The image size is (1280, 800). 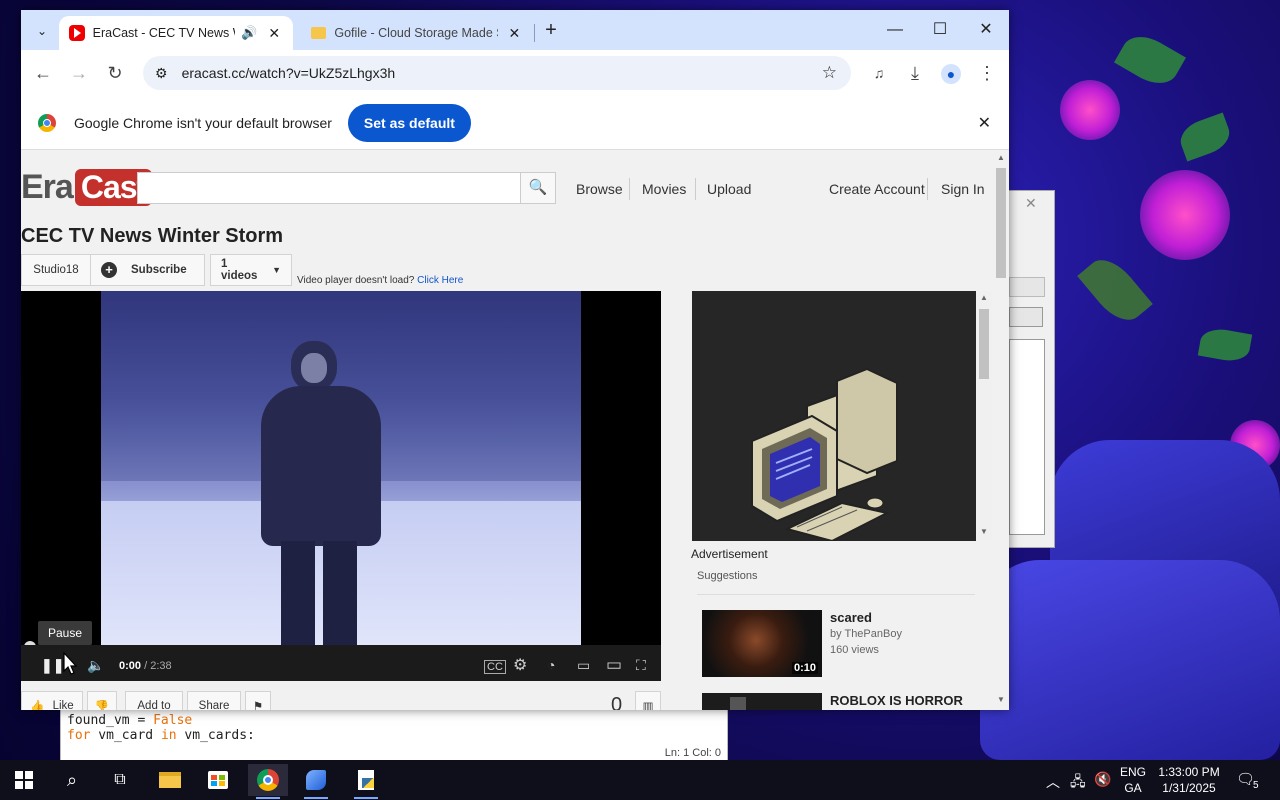 What do you see at coordinates (495, 667) in the screenshot?
I see `captions-icon: CC` at bounding box center [495, 667].